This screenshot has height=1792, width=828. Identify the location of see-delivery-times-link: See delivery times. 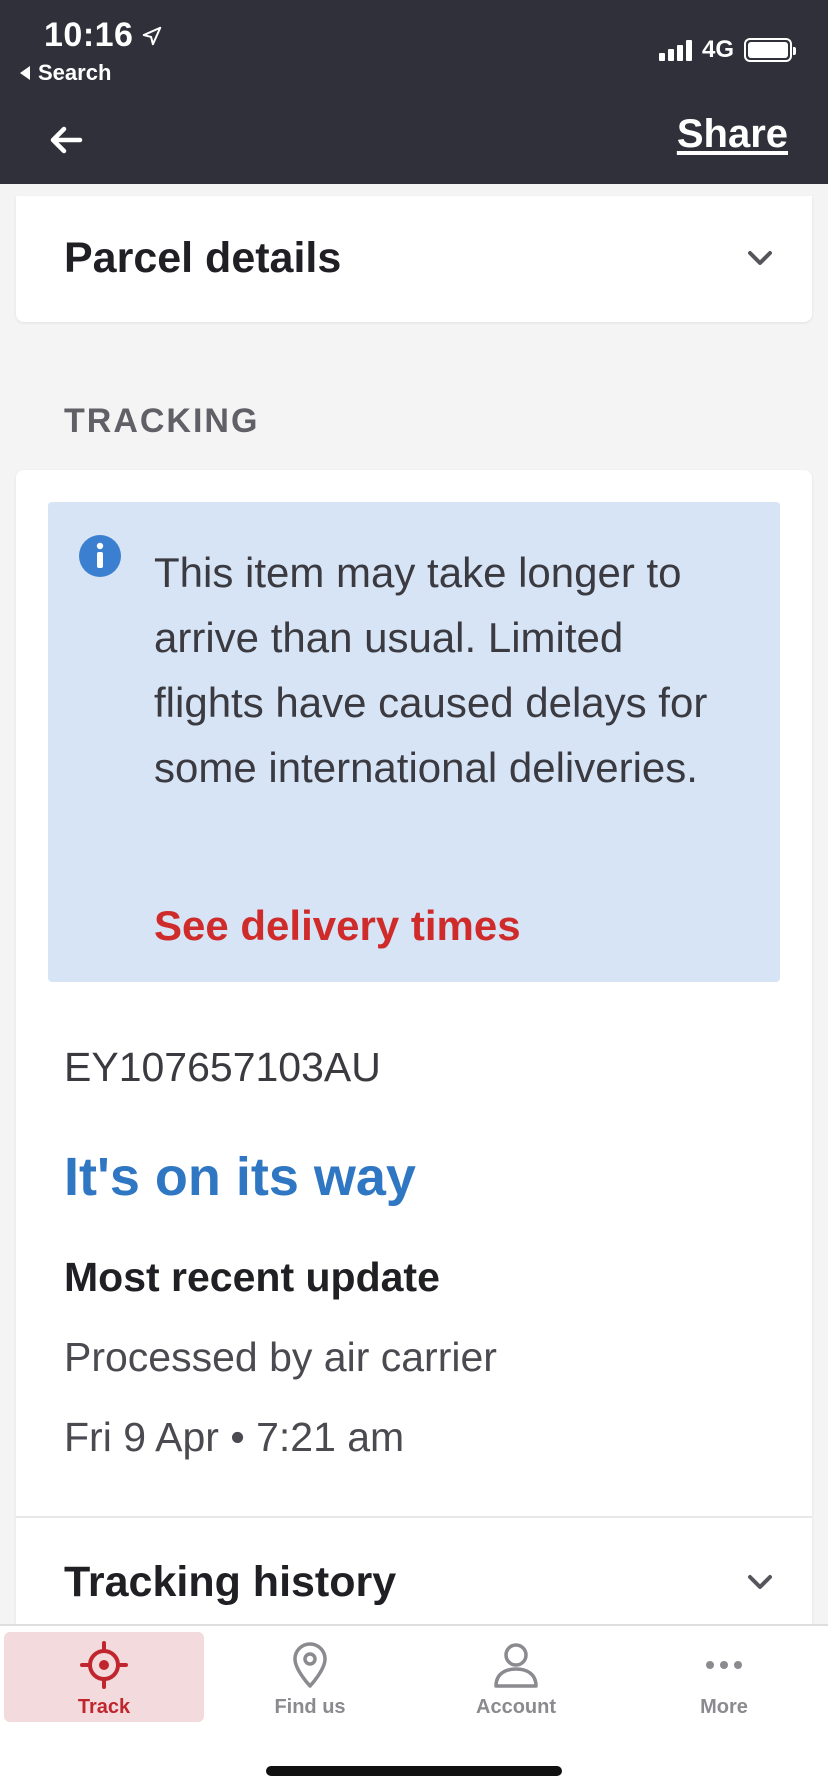
(337, 926).